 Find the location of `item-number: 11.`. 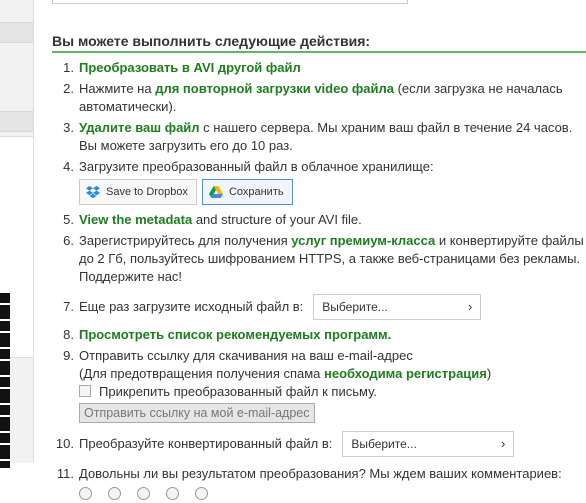

item-number: 11. is located at coordinates (65, 473).